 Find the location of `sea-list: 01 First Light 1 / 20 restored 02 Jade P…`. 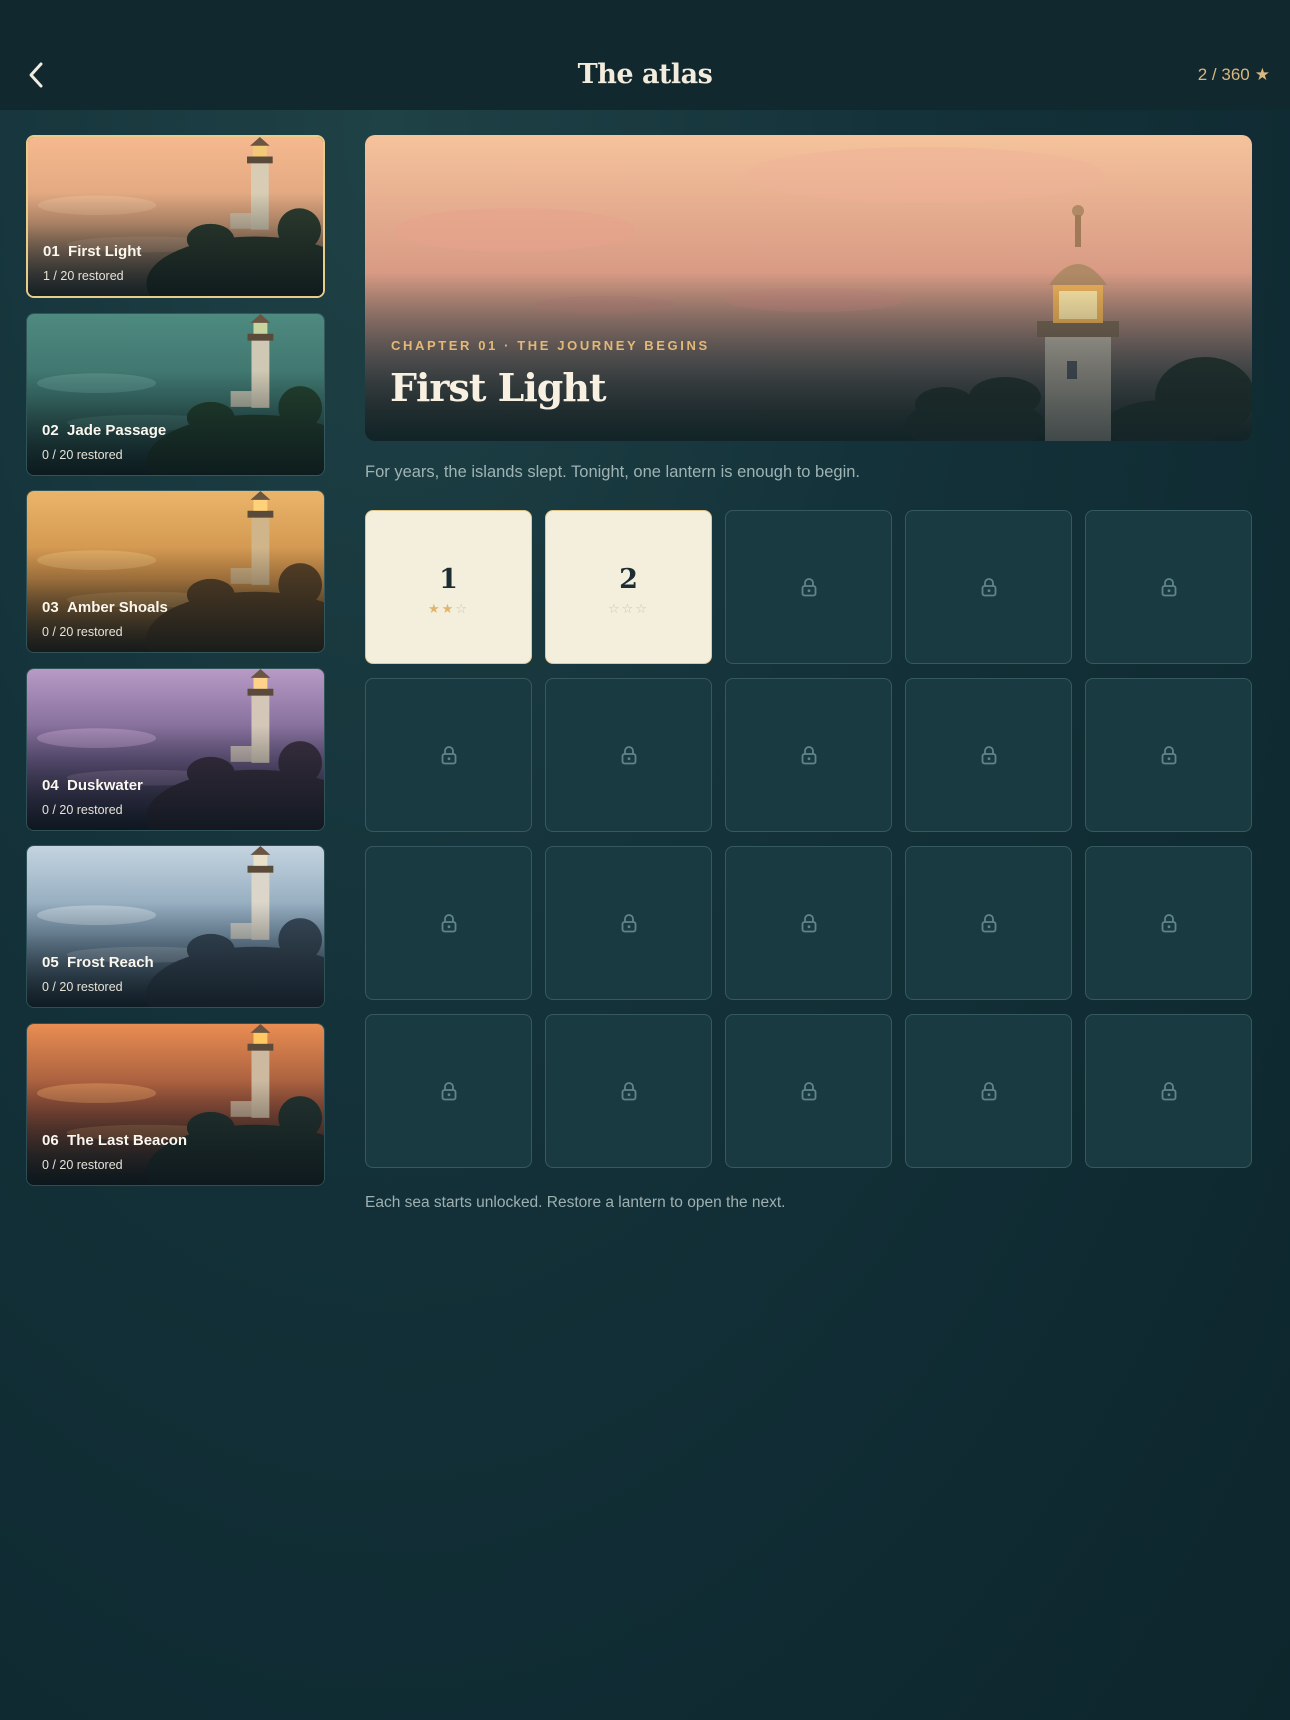

sea-list: 01 First Light 1 / 20 restored 02 Jade P… is located at coordinates (175, 667).